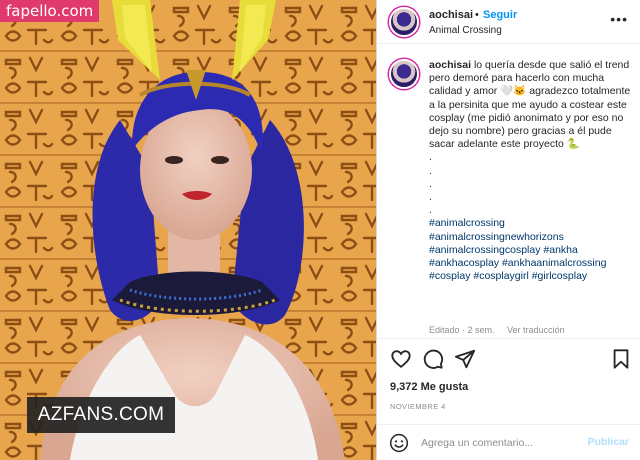  Describe the element at coordinates (501, 443) in the screenshot. I see `comment-input` at that location.